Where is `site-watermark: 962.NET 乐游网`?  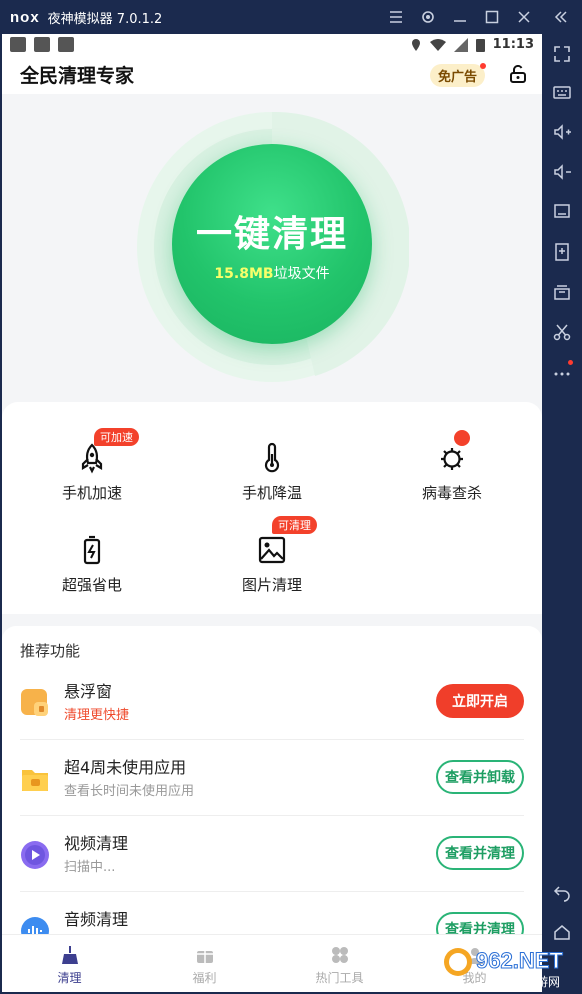
site-watermark: 962.NET 乐游网 is located at coordinates (504, 968).